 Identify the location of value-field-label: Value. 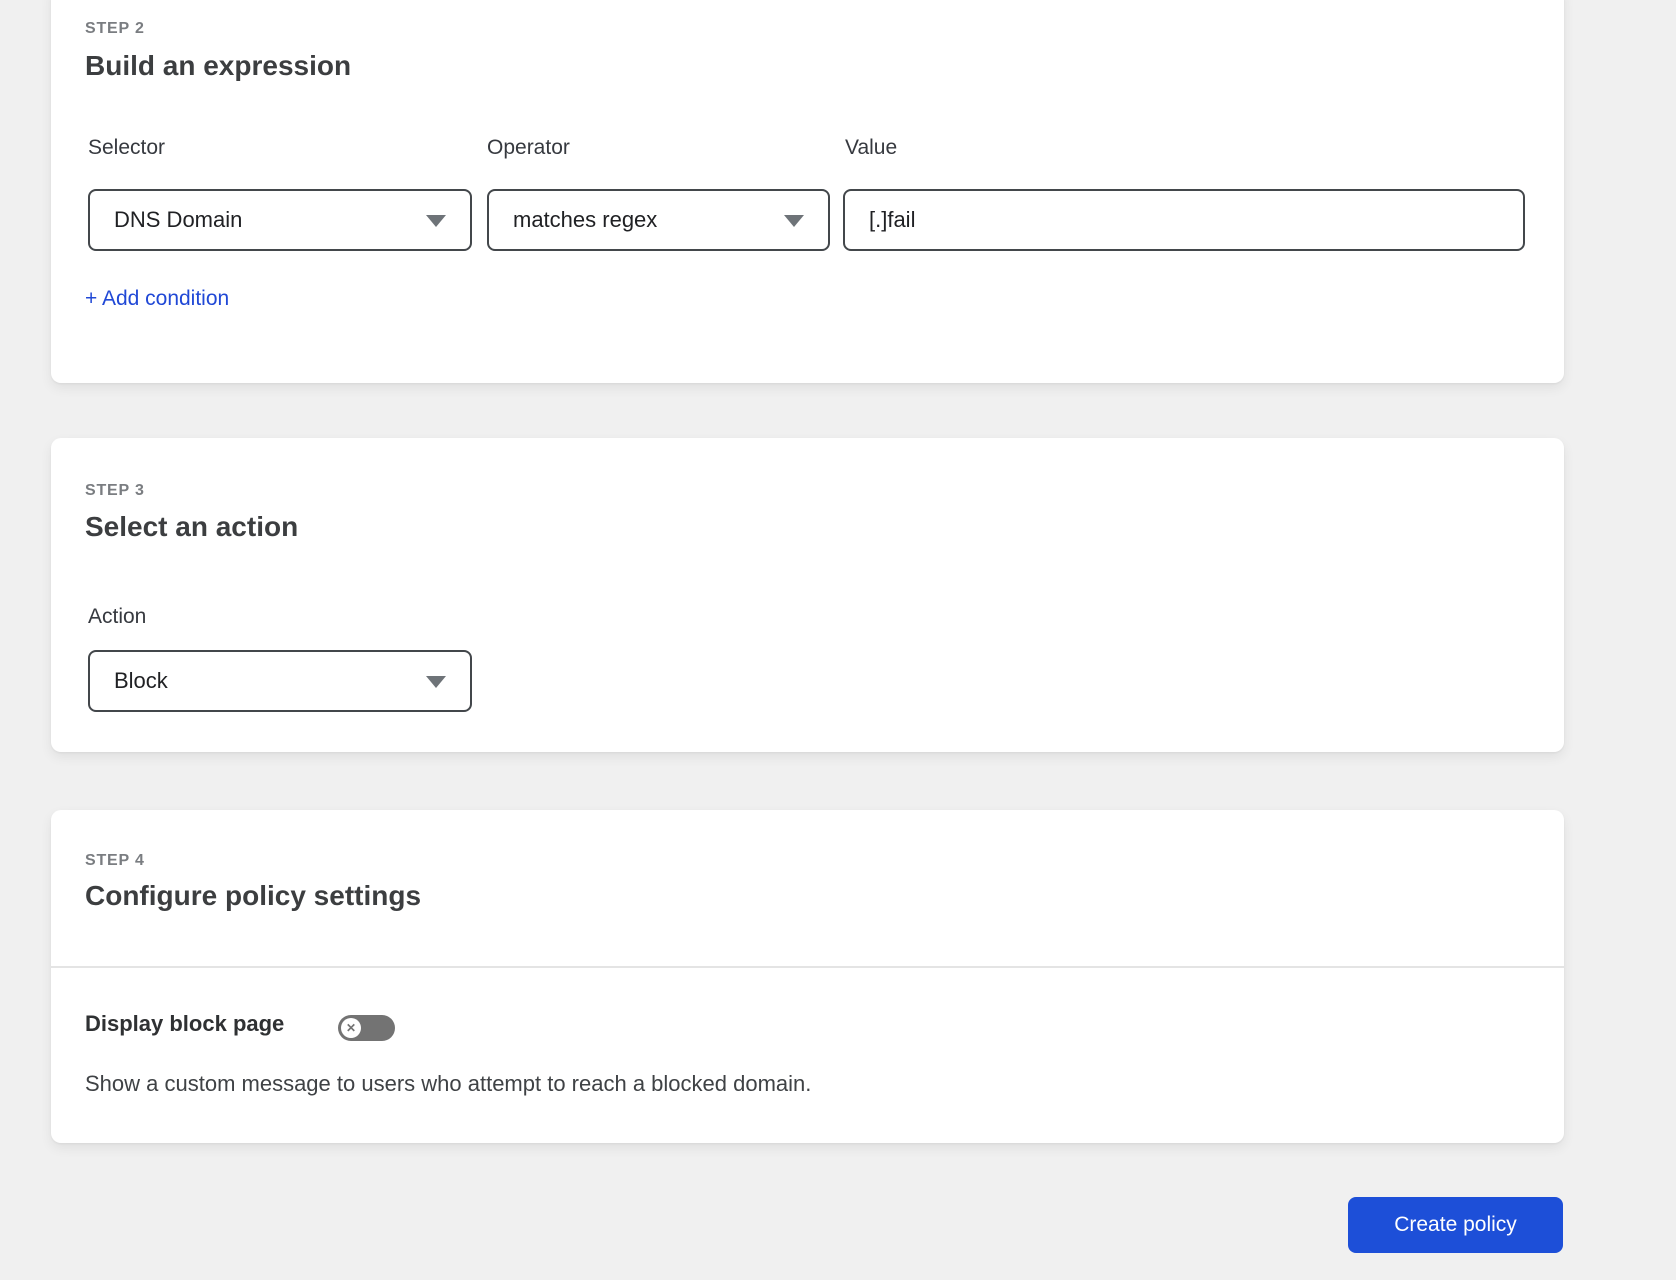
(871, 147).